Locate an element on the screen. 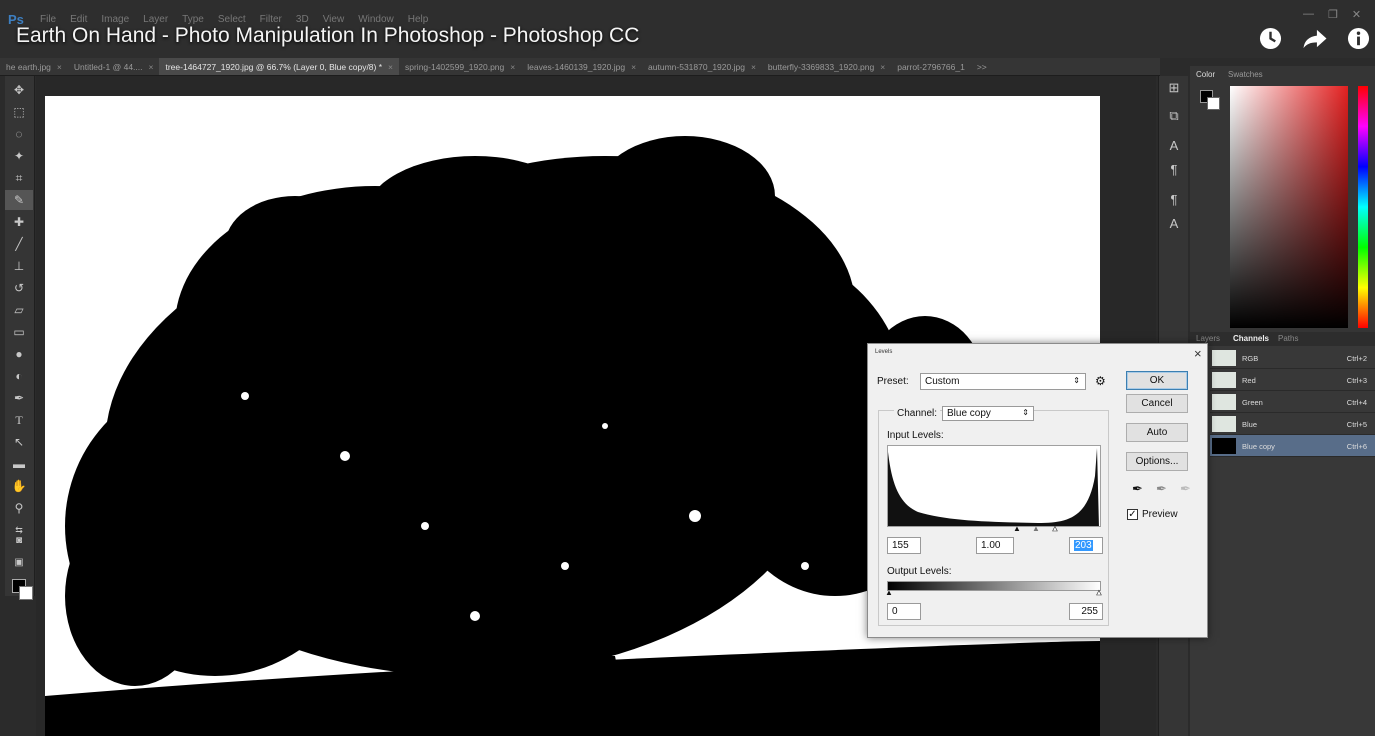 This screenshot has height=736, width=1375. window-controls: — ❐ ✕ is located at coordinates (1332, 14).